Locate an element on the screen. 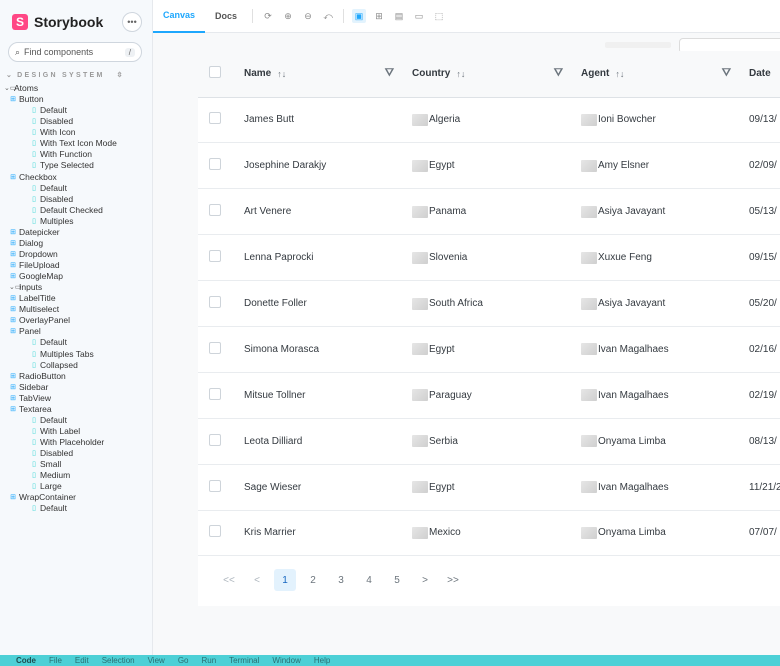 Image resolution: width=780 pixels, height=666 pixels. table-row: Josephine Darakjy Egypt Amy Elsner 02/09/ is located at coordinates (489, 166).